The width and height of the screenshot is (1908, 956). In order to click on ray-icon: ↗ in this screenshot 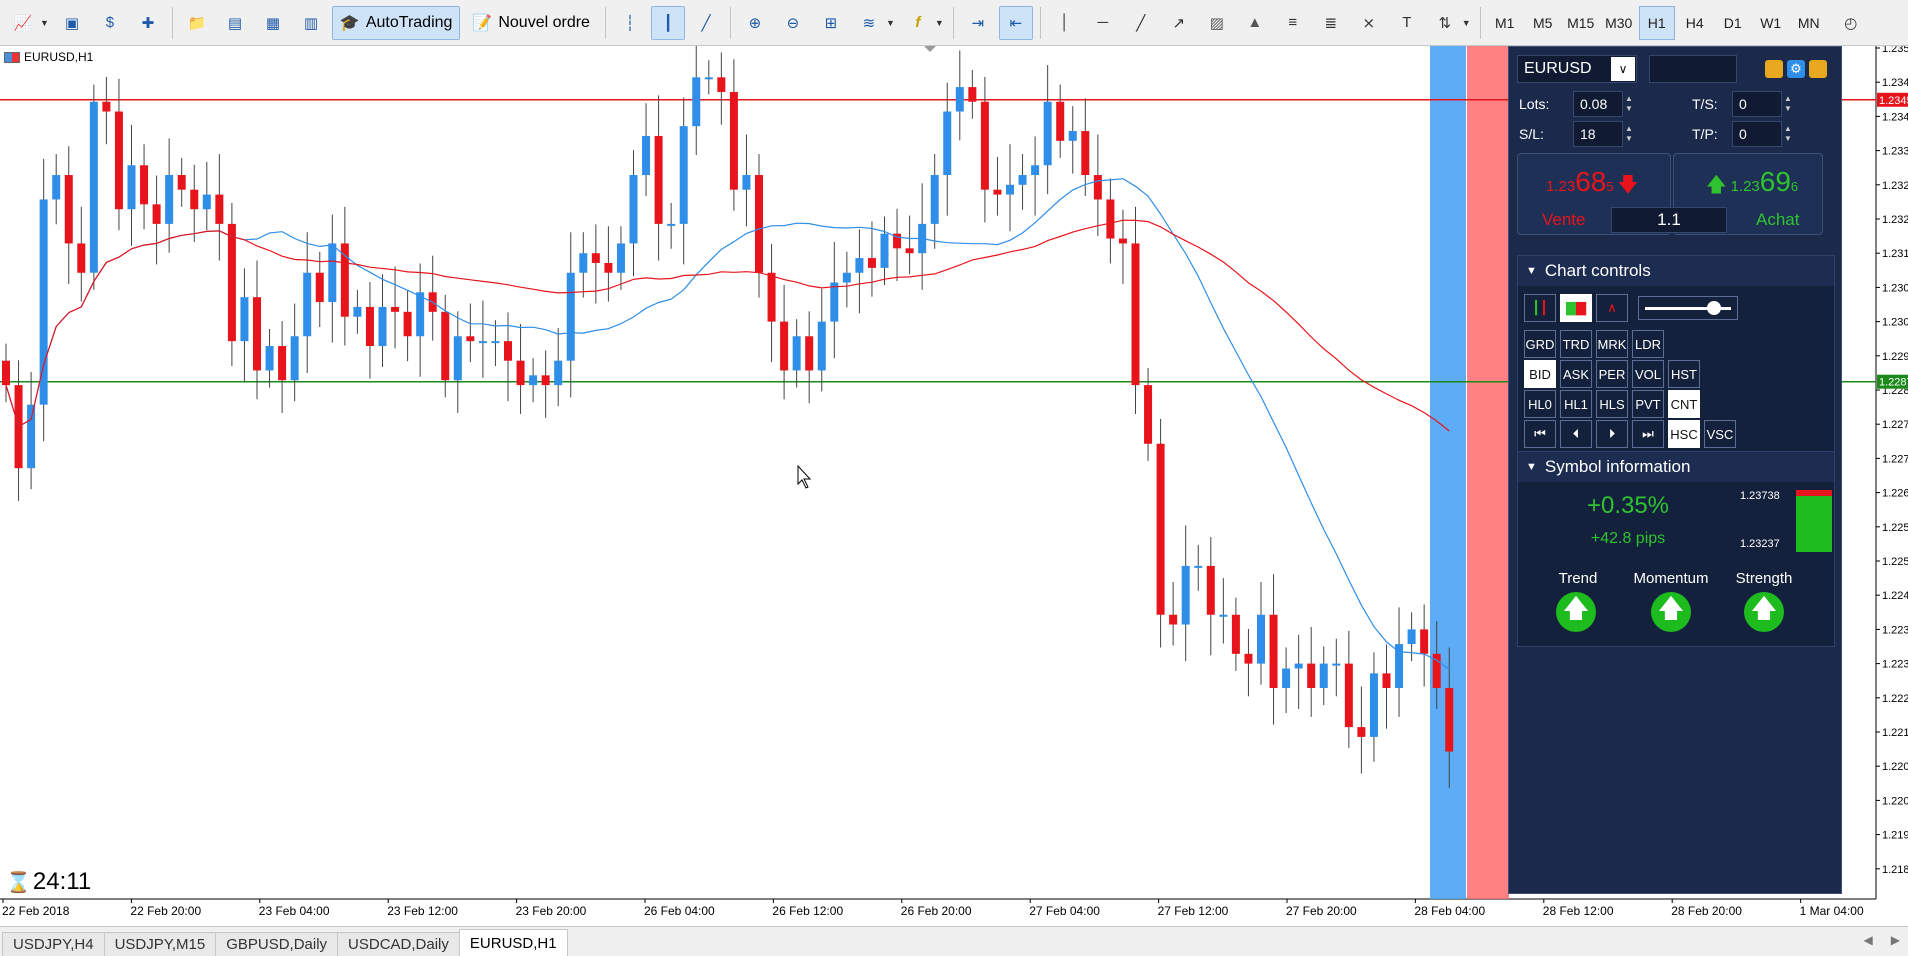, I will do `click(1179, 23)`.